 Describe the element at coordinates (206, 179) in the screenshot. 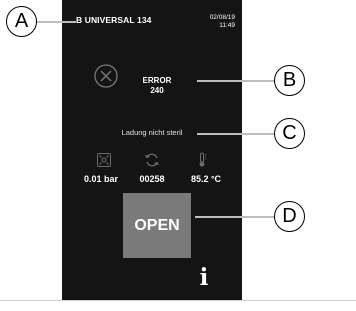

I see `temperature-value: 85.2 °C` at that location.